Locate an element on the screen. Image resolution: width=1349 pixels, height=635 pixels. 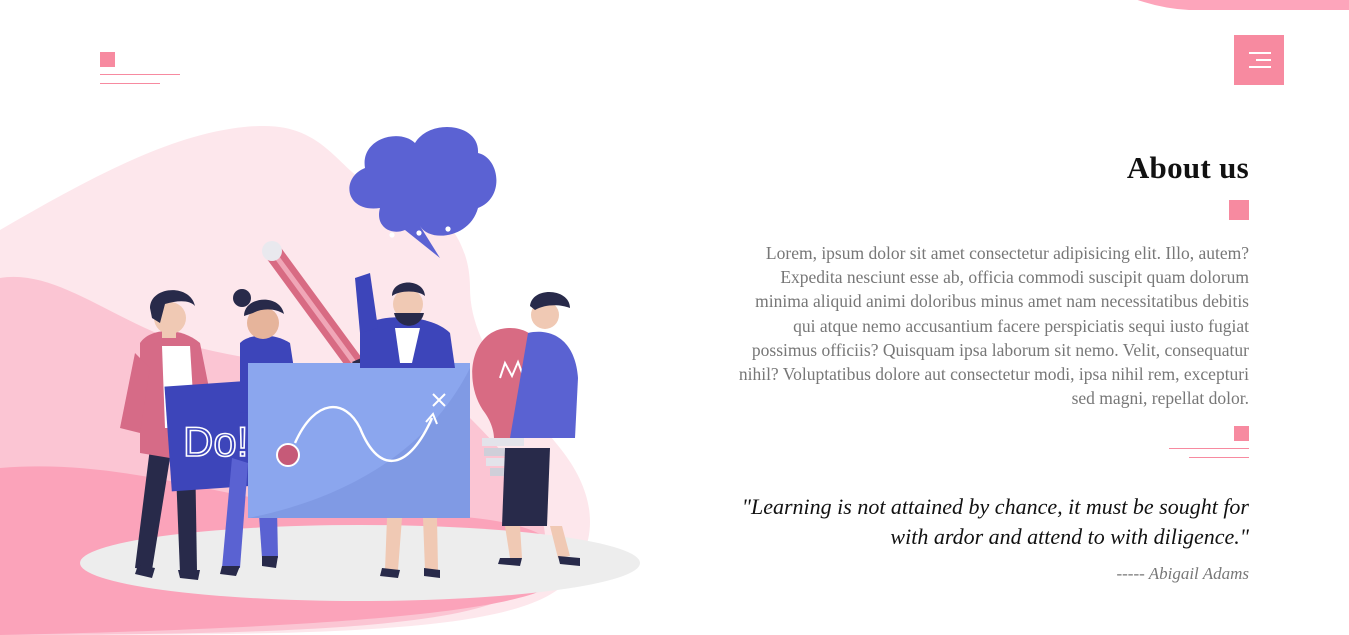
section-divider is located at coordinates (989, 443).